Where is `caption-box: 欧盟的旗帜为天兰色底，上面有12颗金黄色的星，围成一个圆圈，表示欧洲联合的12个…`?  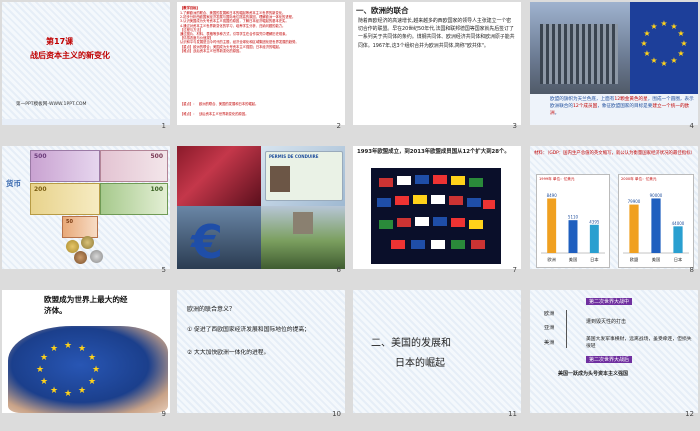 caption-box: 欧盟的旗帜为天兰色底，上面有12颗金黄色的星，围成一个圆圈，表示欧洲联合的12个… is located at coordinates (614, 109).